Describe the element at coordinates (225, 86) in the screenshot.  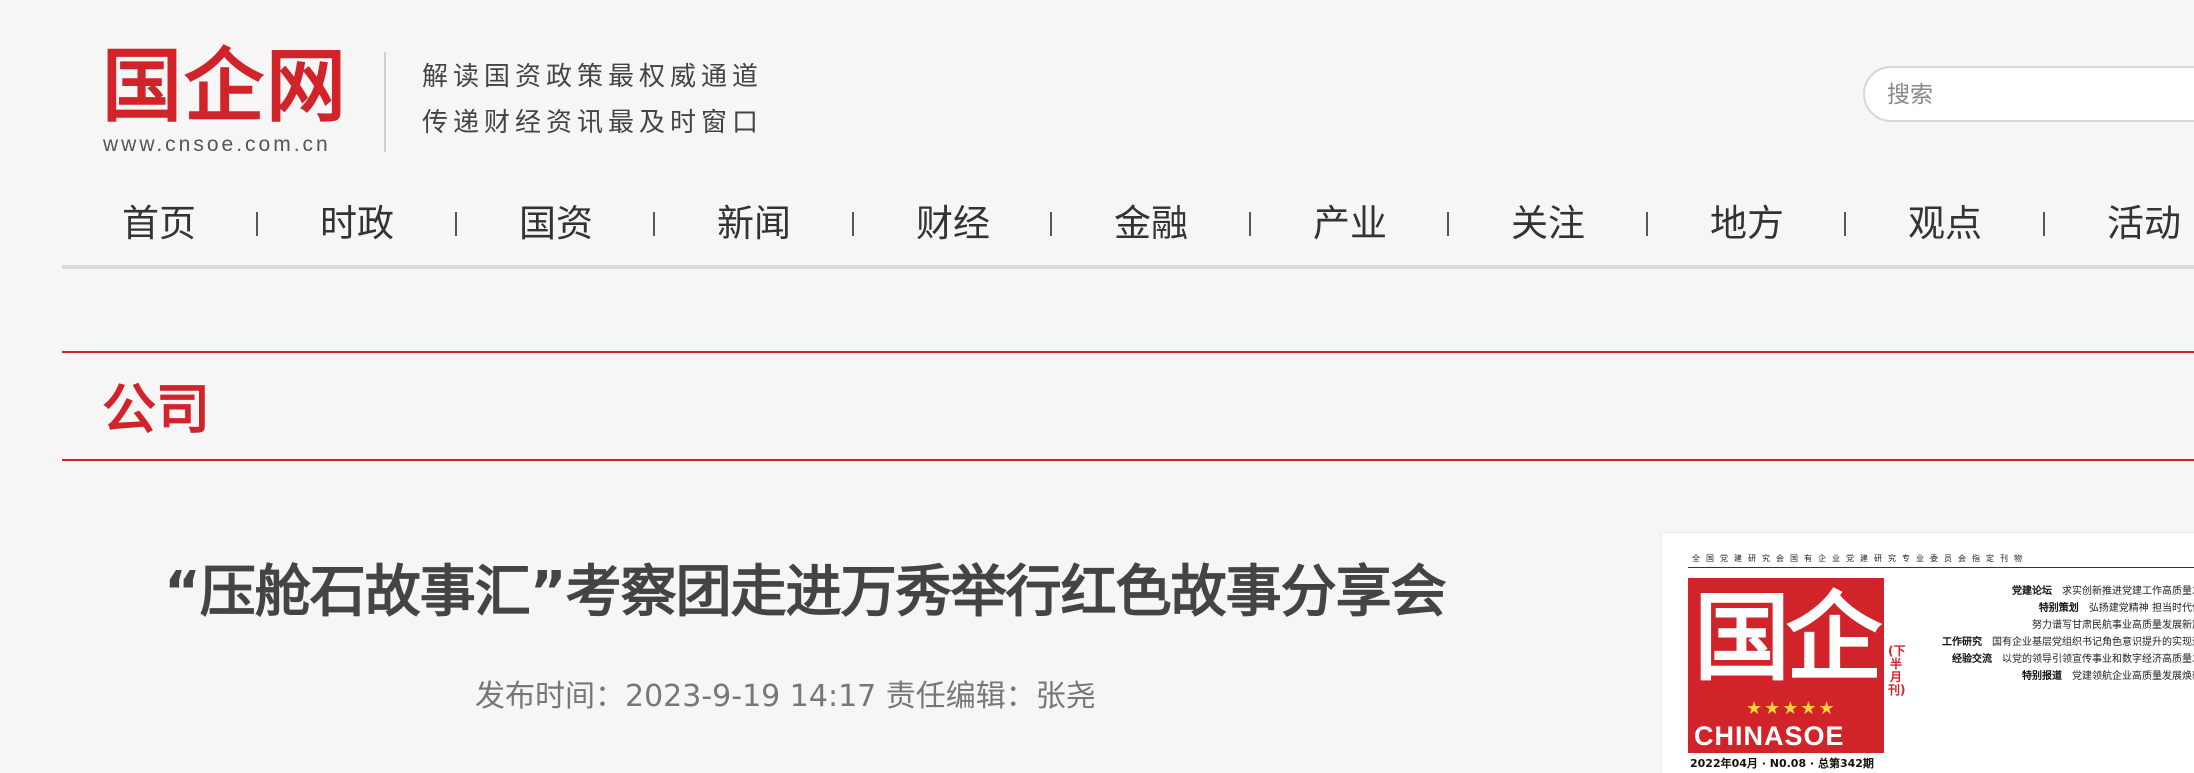
I see `site-logo: 国企网` at that location.